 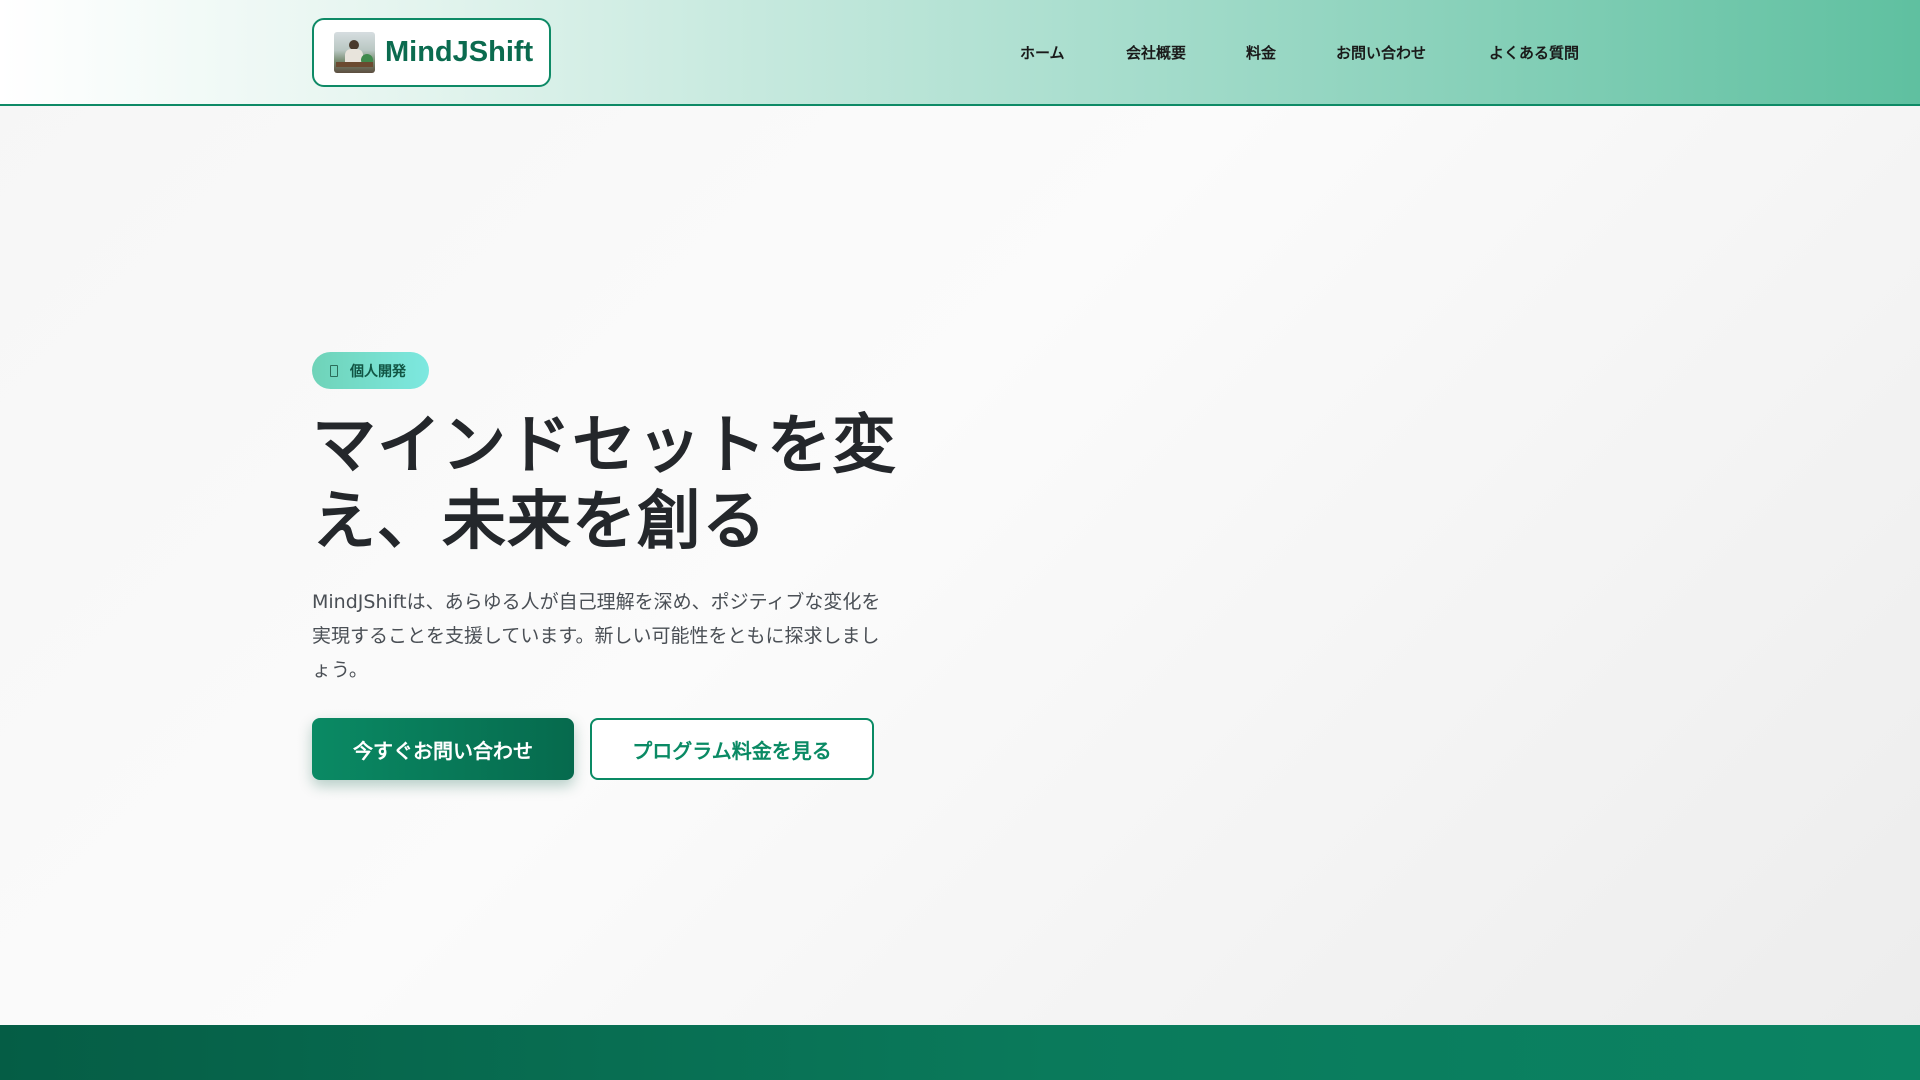 I want to click on logo-image, so click(x=354, y=52).